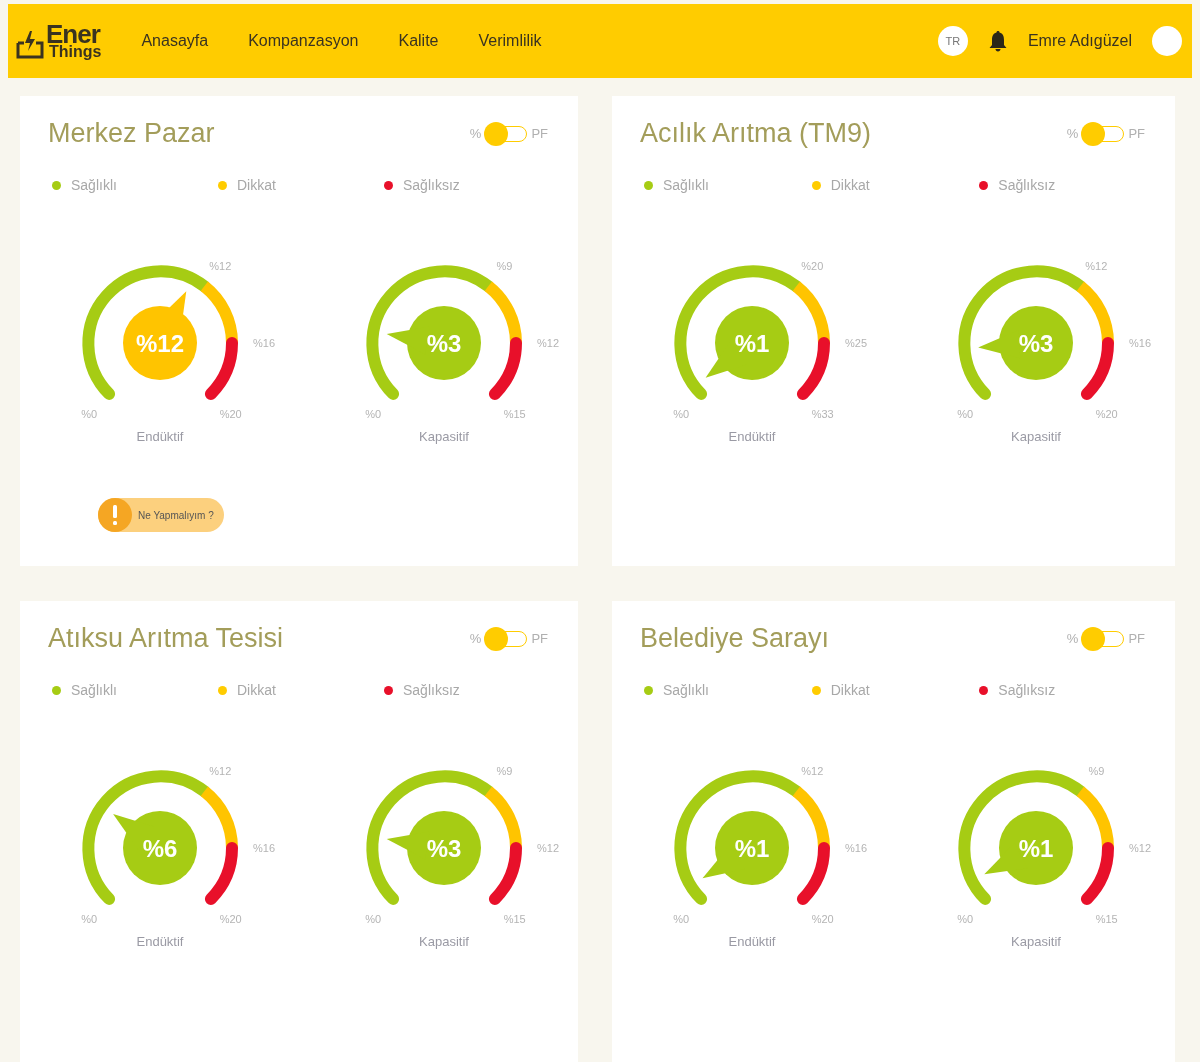 The width and height of the screenshot is (1200, 1062). I want to click on gauge-value: %6, so click(160, 848).